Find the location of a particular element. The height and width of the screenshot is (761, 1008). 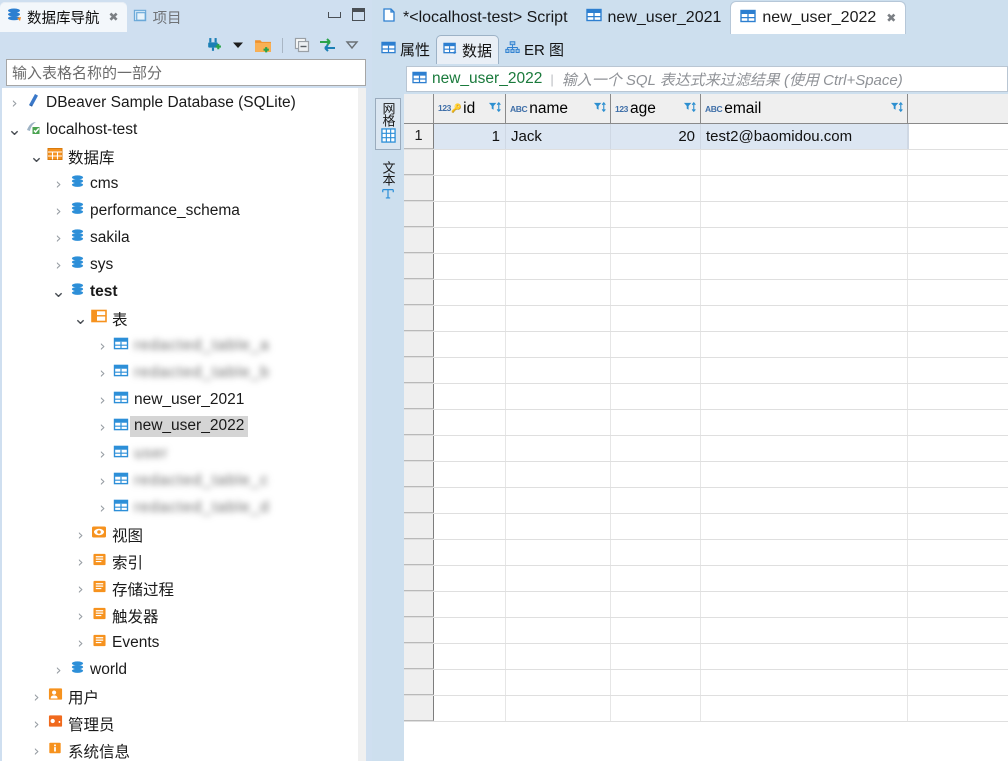

row-number: 1 is located at coordinates (419, 136).